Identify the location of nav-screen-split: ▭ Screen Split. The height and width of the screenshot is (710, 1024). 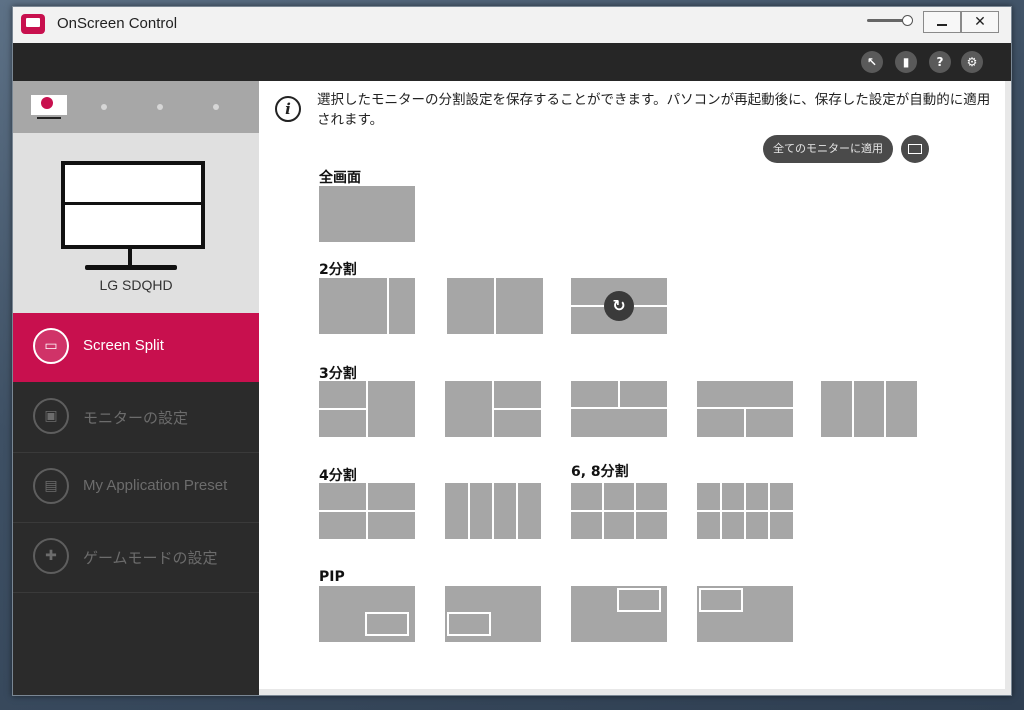
(136, 347).